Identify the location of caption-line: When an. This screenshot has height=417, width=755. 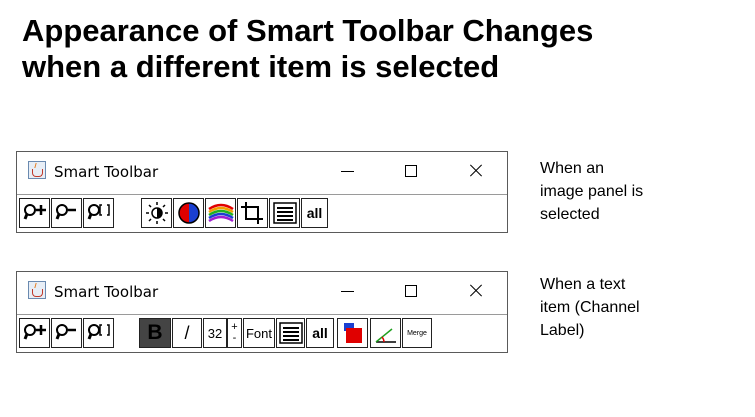
(572, 168).